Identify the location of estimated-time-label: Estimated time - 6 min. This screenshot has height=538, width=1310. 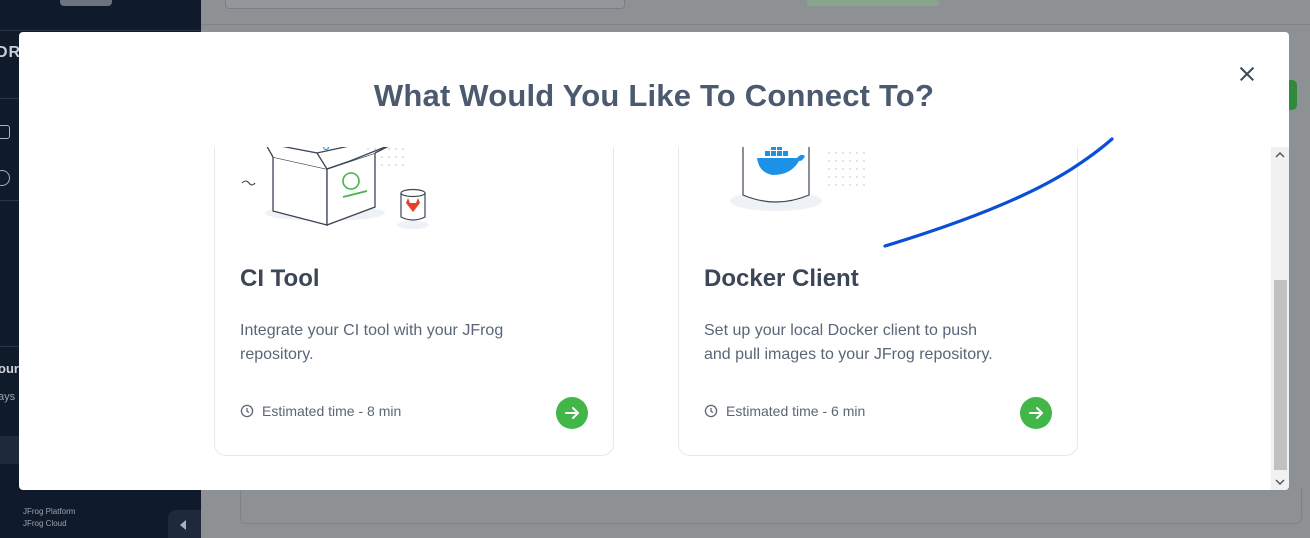
(796, 411).